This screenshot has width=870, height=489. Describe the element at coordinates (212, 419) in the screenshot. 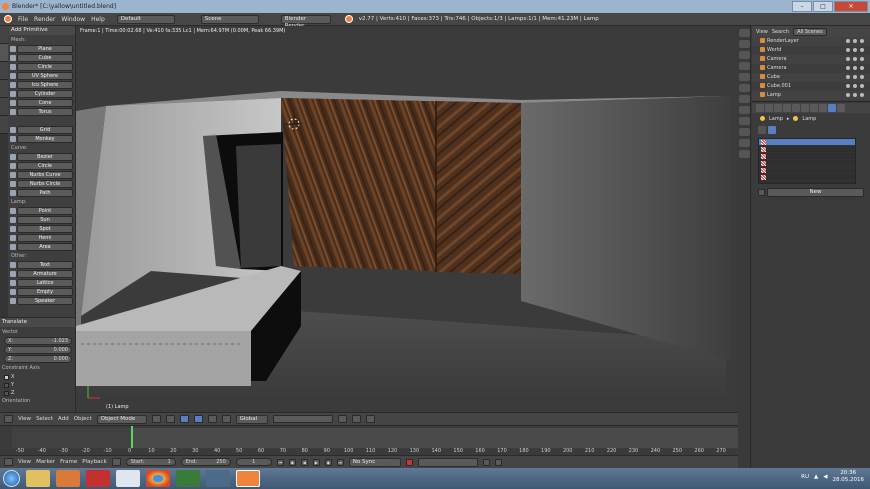

I see `rotate-icon` at that location.